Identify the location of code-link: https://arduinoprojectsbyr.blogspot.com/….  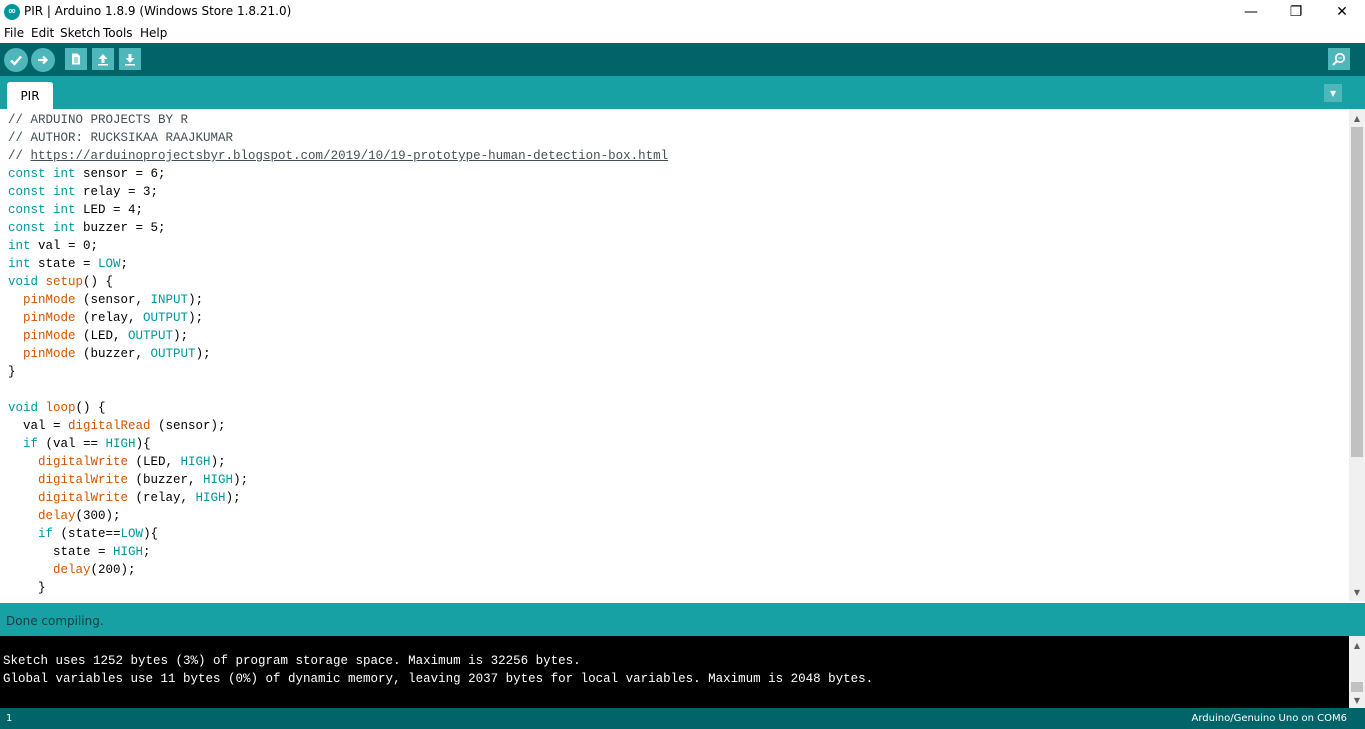
(350, 156).